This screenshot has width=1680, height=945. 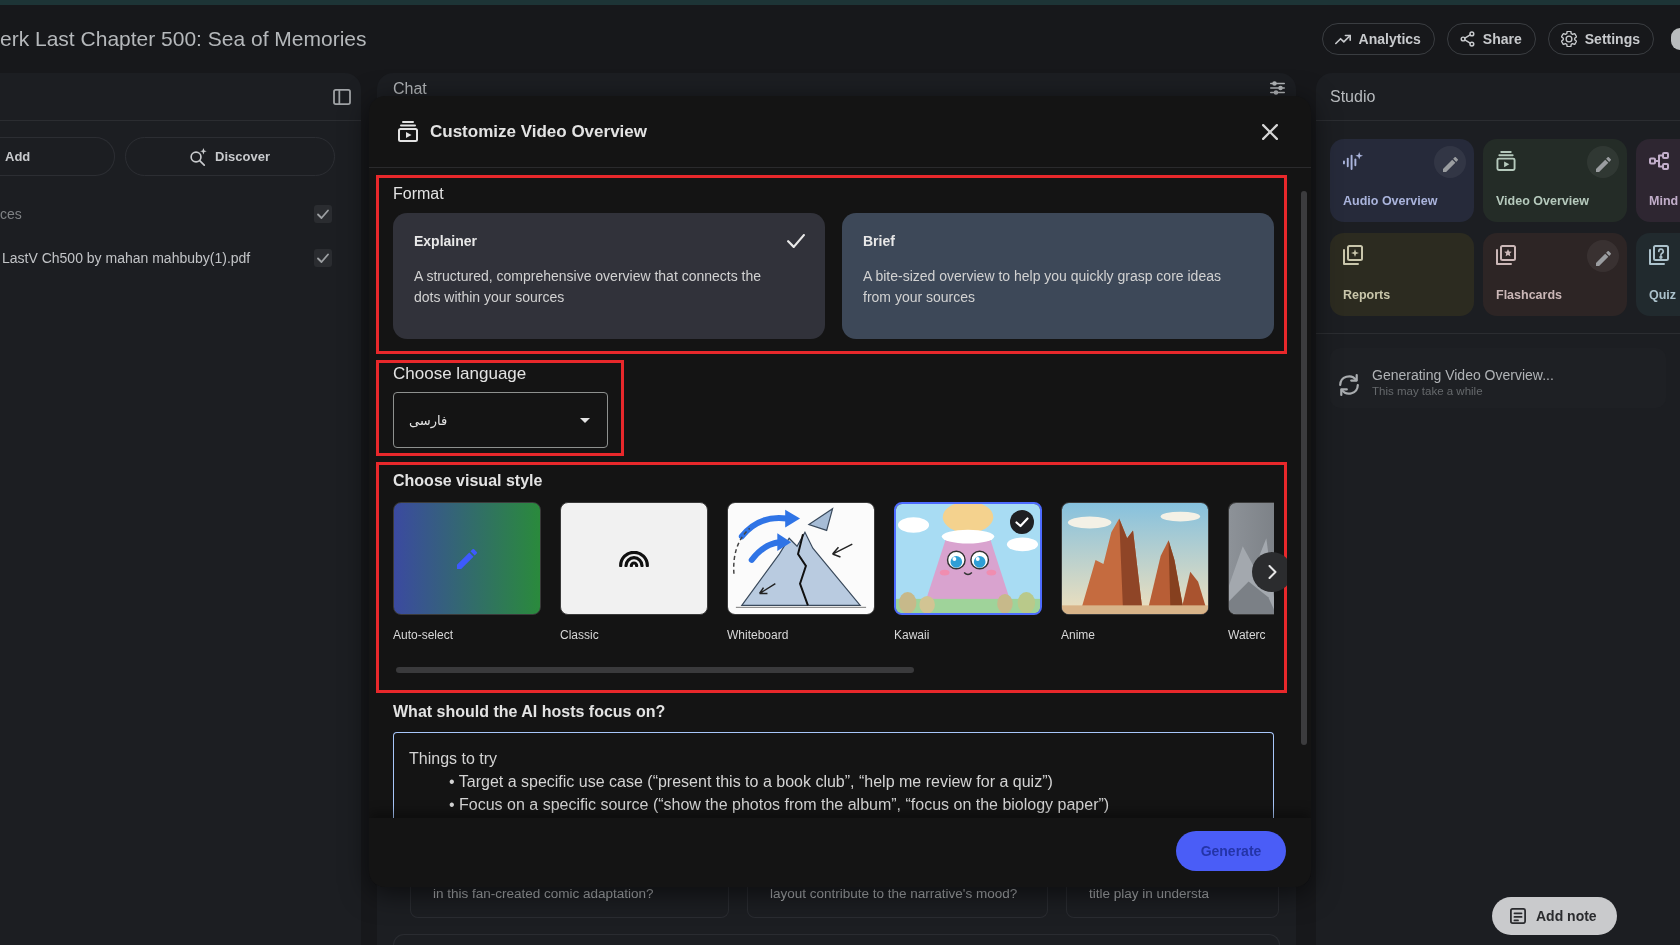 What do you see at coordinates (342, 96) in the screenshot?
I see `panel-toggle-icon` at bounding box center [342, 96].